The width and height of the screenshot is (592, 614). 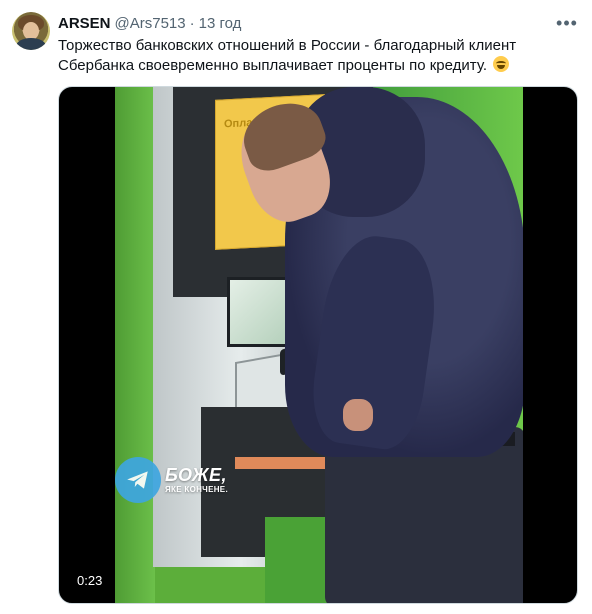 I want to click on telegram-icon, so click(x=138, y=480).